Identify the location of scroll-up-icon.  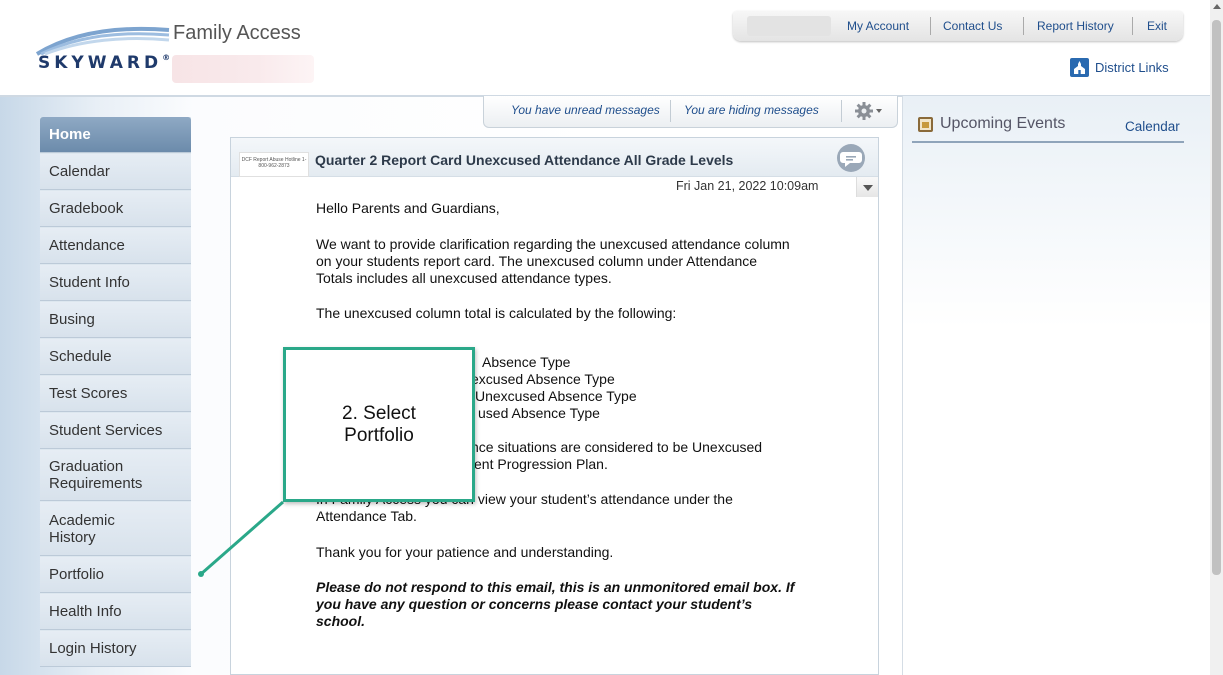
(1217, 6).